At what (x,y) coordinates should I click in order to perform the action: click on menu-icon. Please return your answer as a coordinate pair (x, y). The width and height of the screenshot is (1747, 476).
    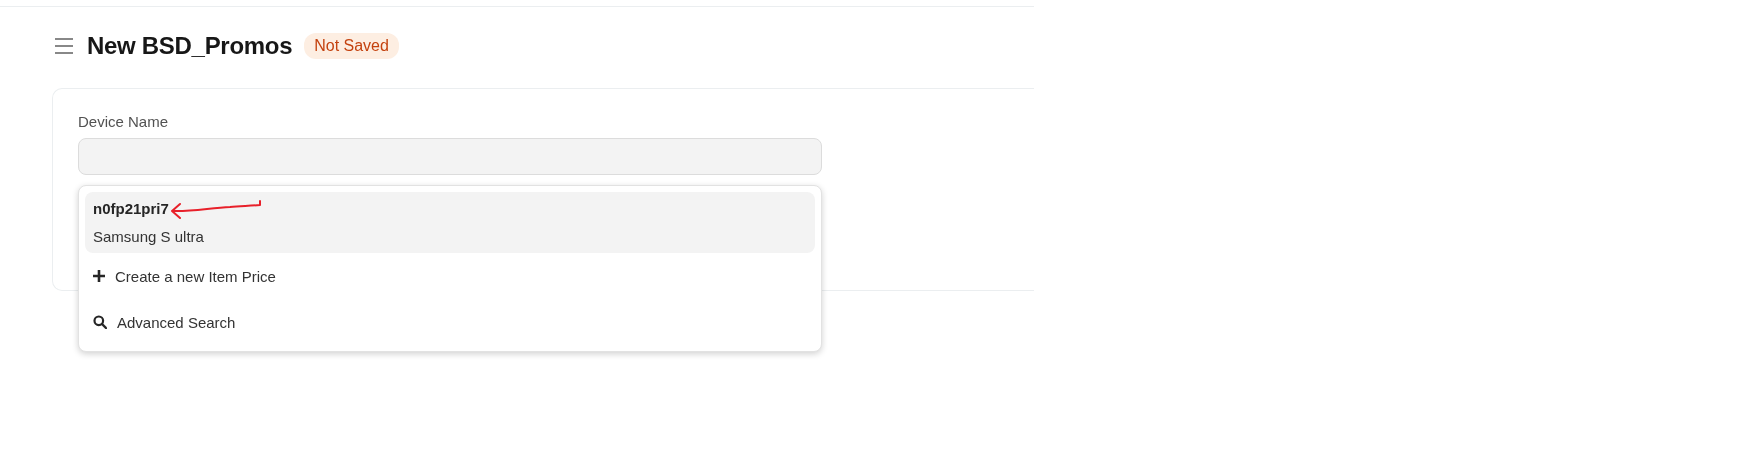
    Looking at the image, I should click on (64, 46).